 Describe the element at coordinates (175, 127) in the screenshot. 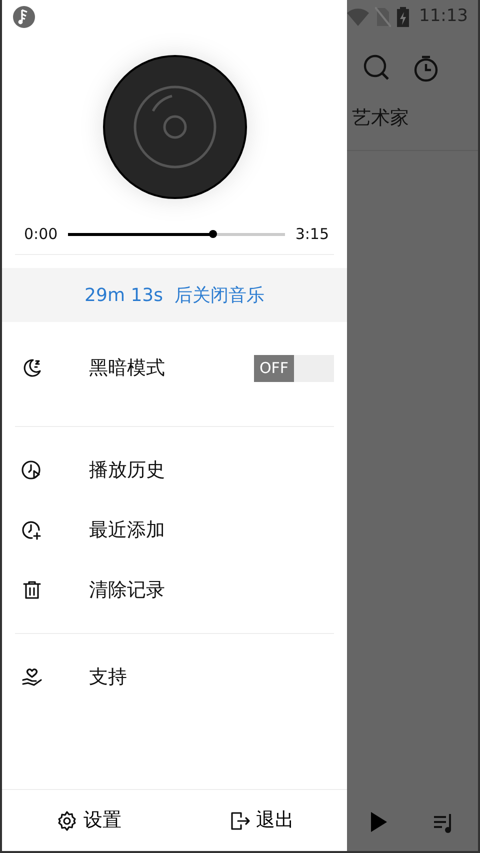

I see `album-disc-icon` at that location.